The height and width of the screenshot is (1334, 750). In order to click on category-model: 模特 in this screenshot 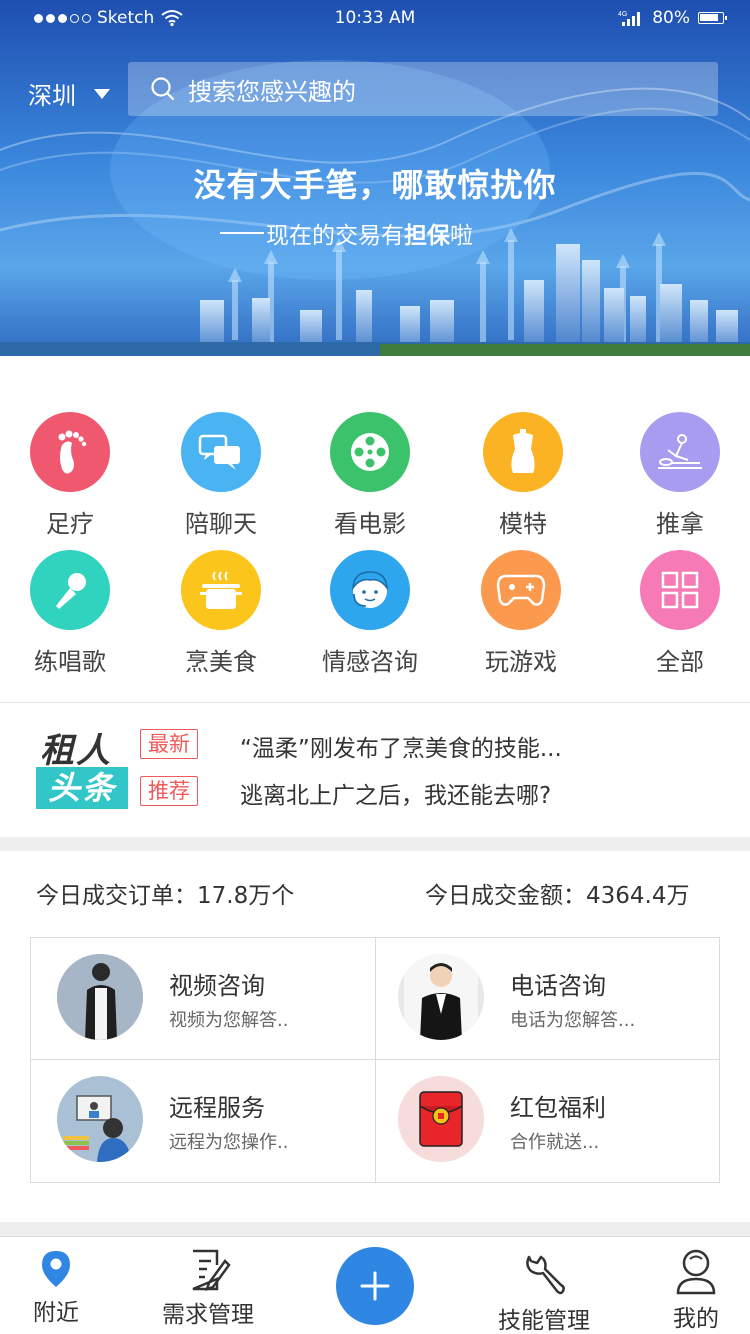, I will do `click(523, 475)`.